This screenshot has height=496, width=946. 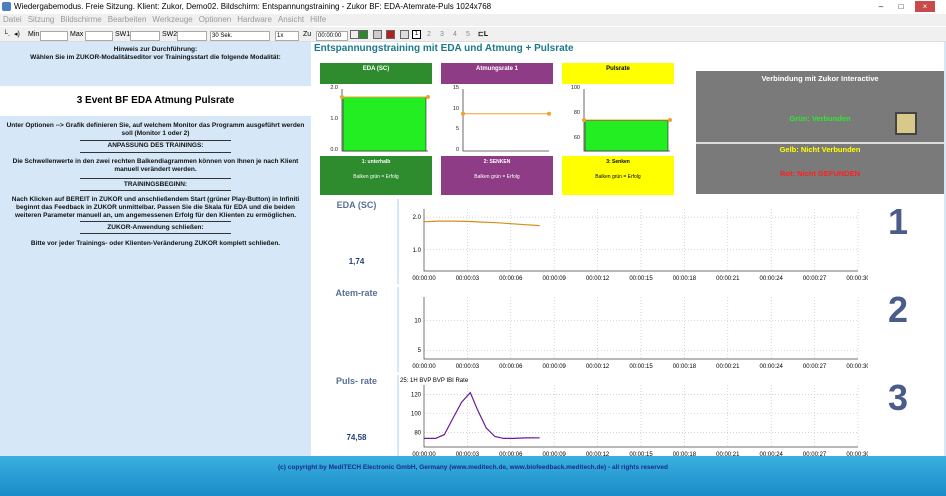 What do you see at coordinates (376, 120) in the screenshot?
I see `bar-chart-area: 2.0 1.0 0.0` at bounding box center [376, 120].